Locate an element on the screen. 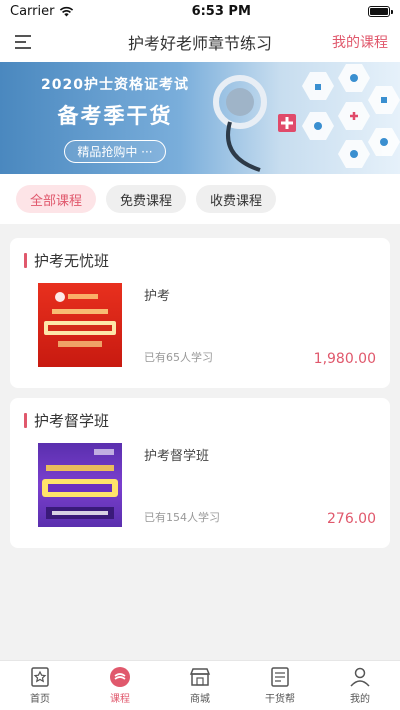 The image size is (400, 710). tab-profile: 我的 is located at coordinates (360, 685).